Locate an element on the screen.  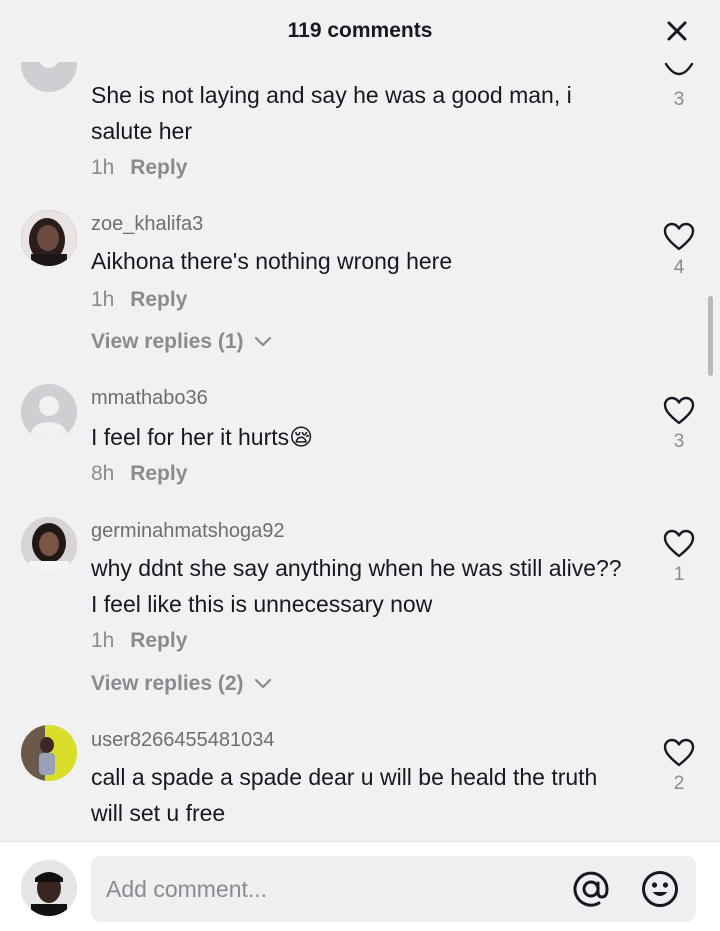
comments-count-title: 119 comments is located at coordinates (360, 30).